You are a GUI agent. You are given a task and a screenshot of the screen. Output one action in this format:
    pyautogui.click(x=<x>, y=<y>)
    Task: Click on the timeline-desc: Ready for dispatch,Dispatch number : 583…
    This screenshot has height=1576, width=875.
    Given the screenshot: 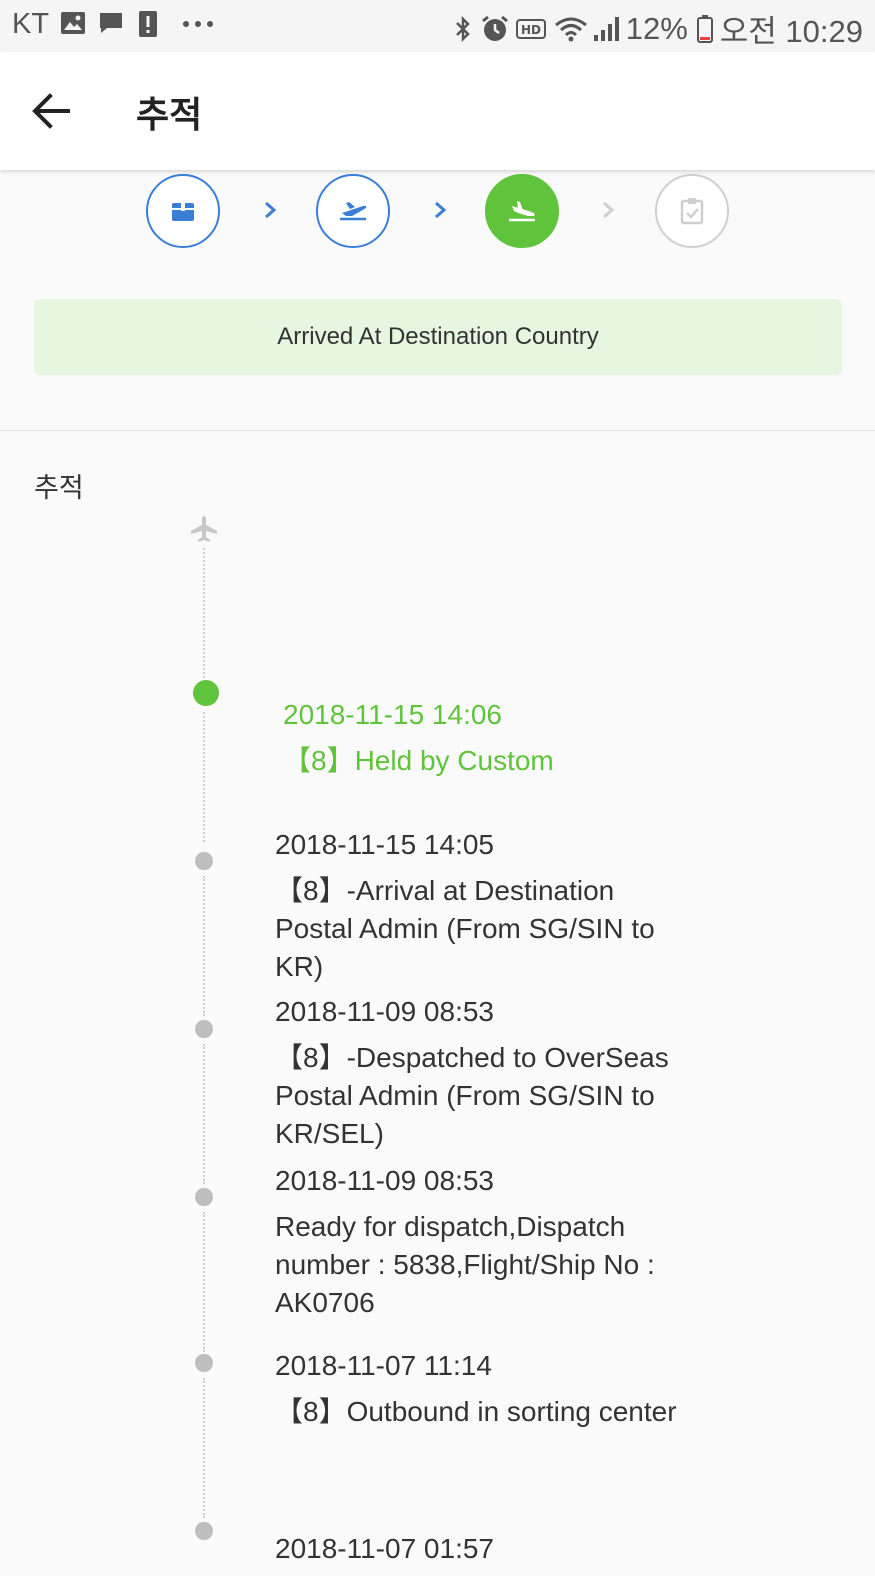 What is the action you would take?
    pyautogui.click(x=465, y=1264)
    